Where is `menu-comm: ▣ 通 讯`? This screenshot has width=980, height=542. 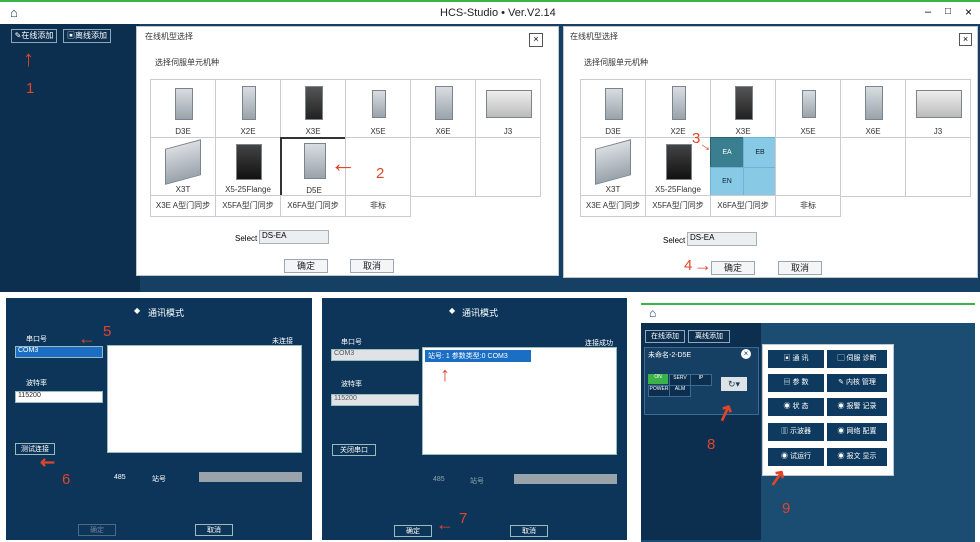
menu-comm: ▣ 通 讯 is located at coordinates (796, 359).